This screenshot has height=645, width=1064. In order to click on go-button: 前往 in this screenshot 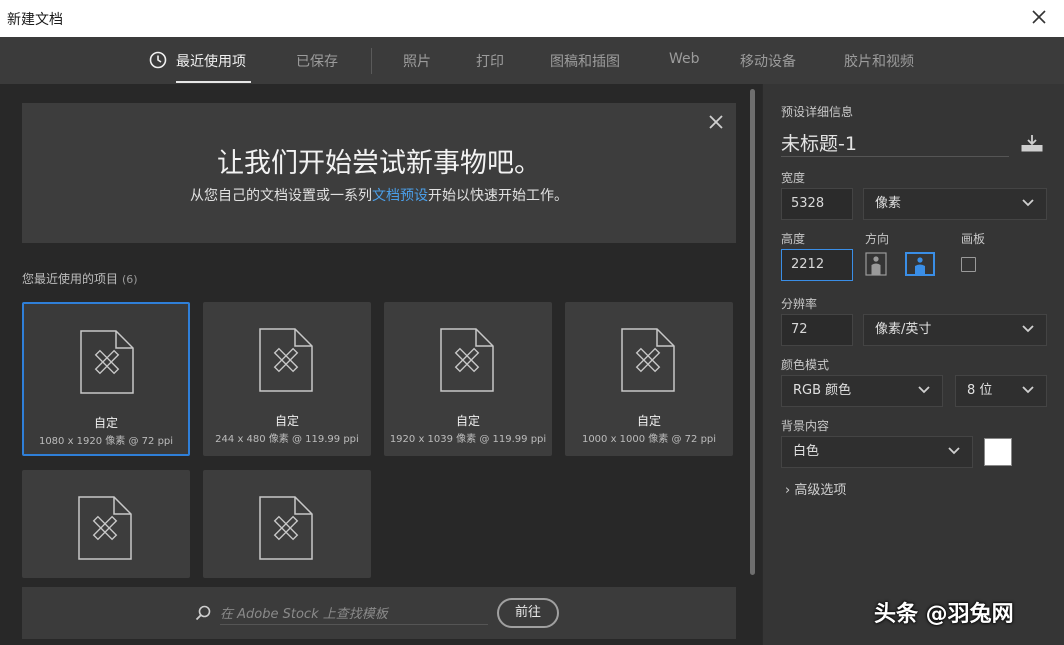, I will do `click(528, 613)`.